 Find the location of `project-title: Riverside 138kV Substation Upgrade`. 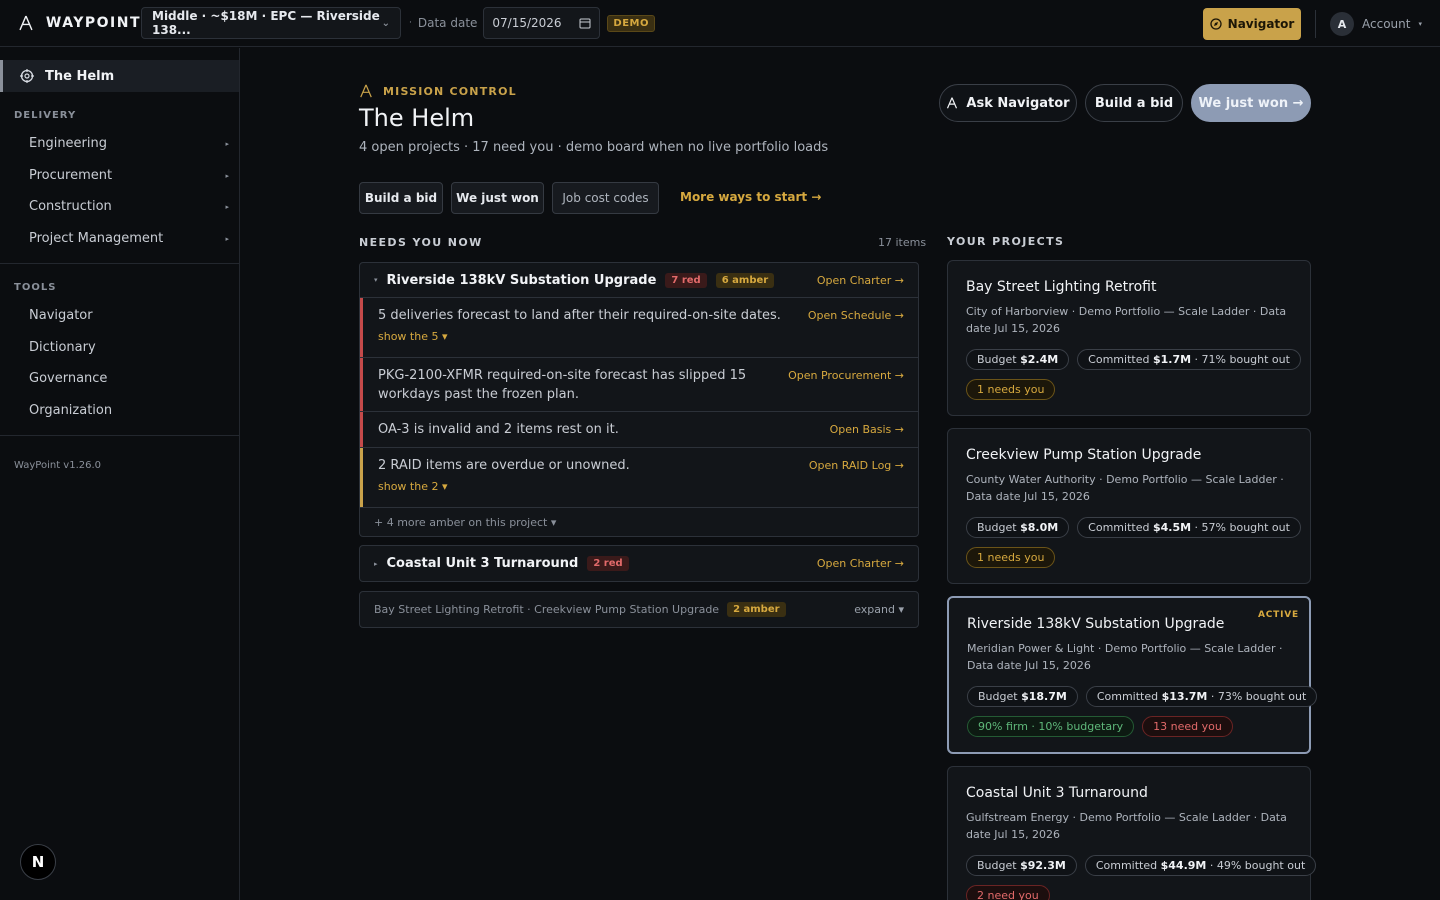

project-title: Riverside 138kV Substation Upgrade is located at coordinates (1096, 624).